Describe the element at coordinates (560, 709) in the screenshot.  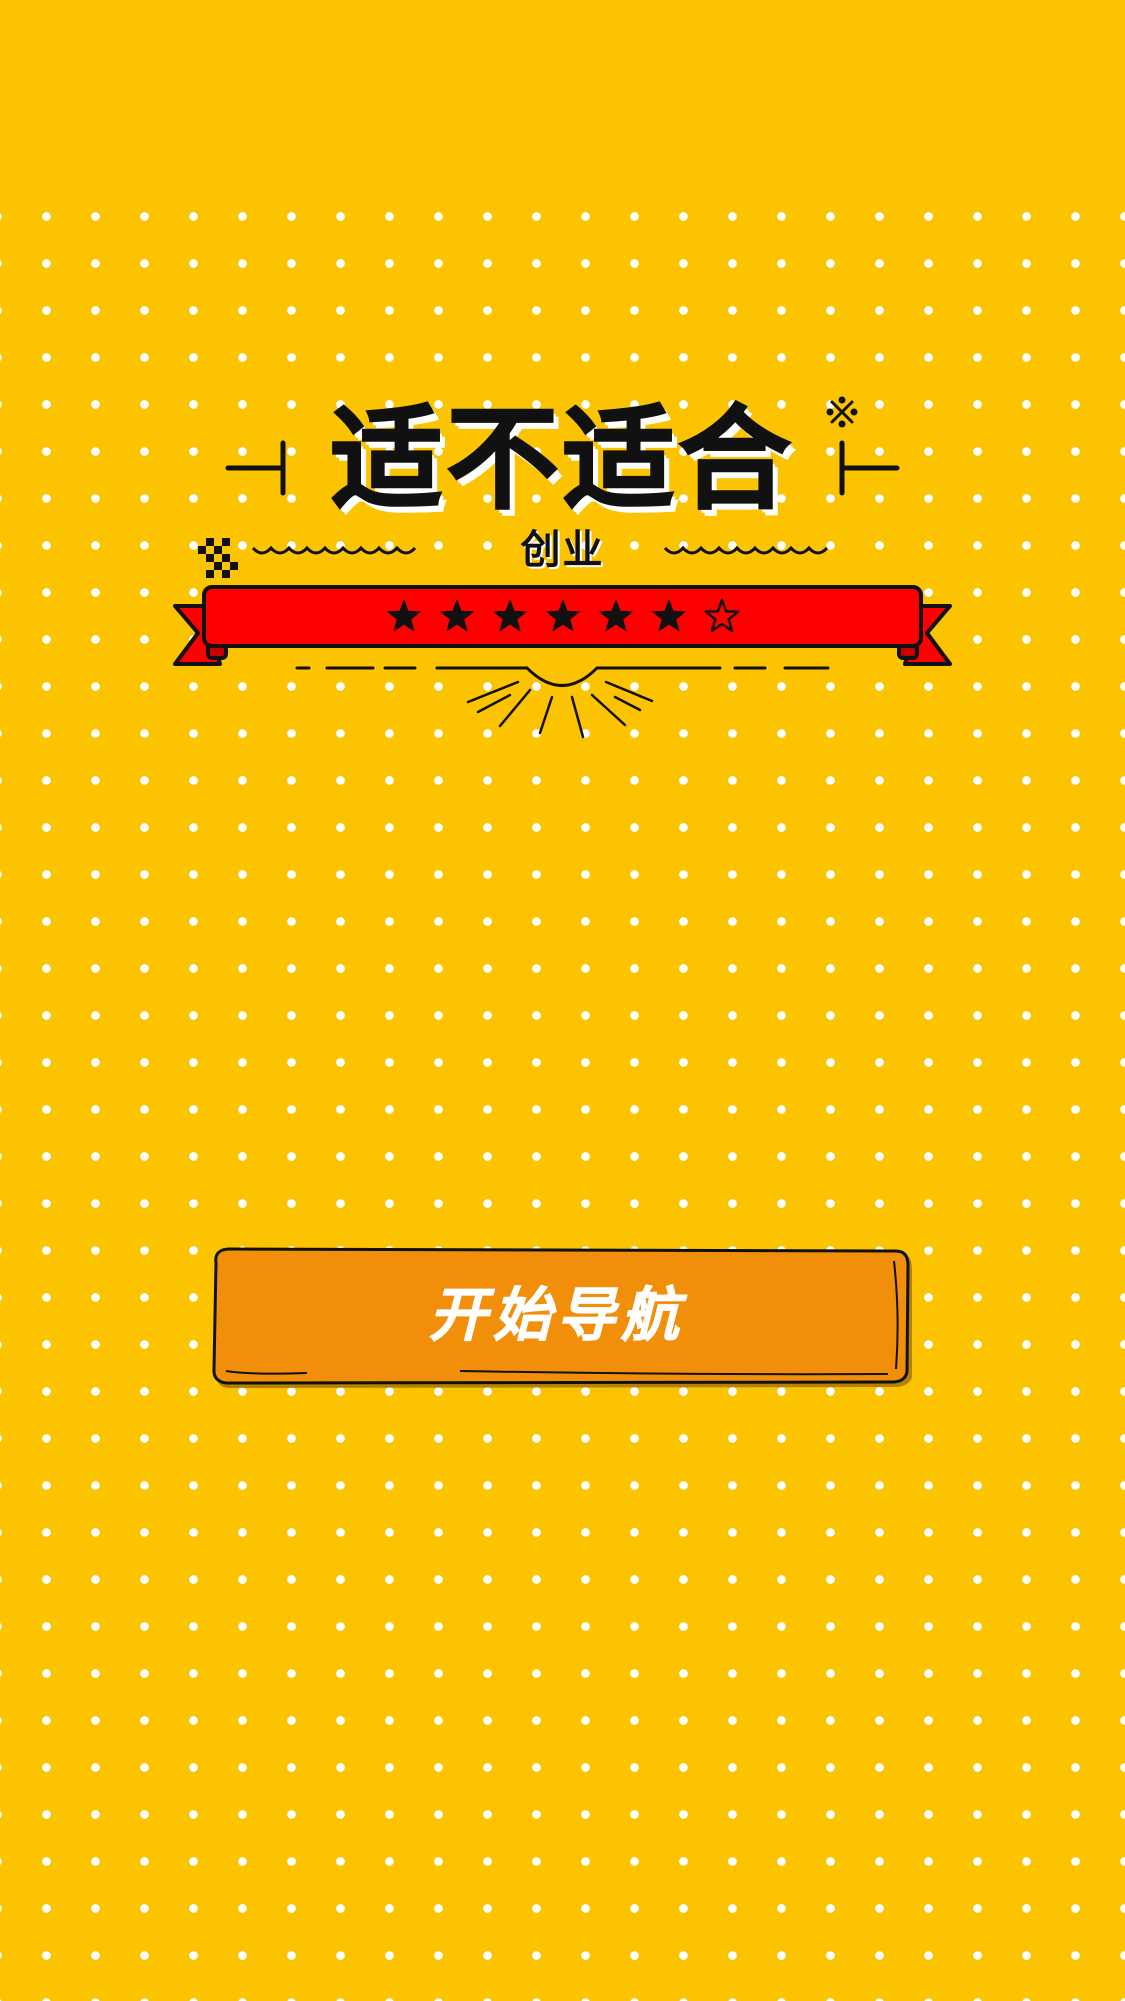
I see `sunburst-rays-icon` at that location.